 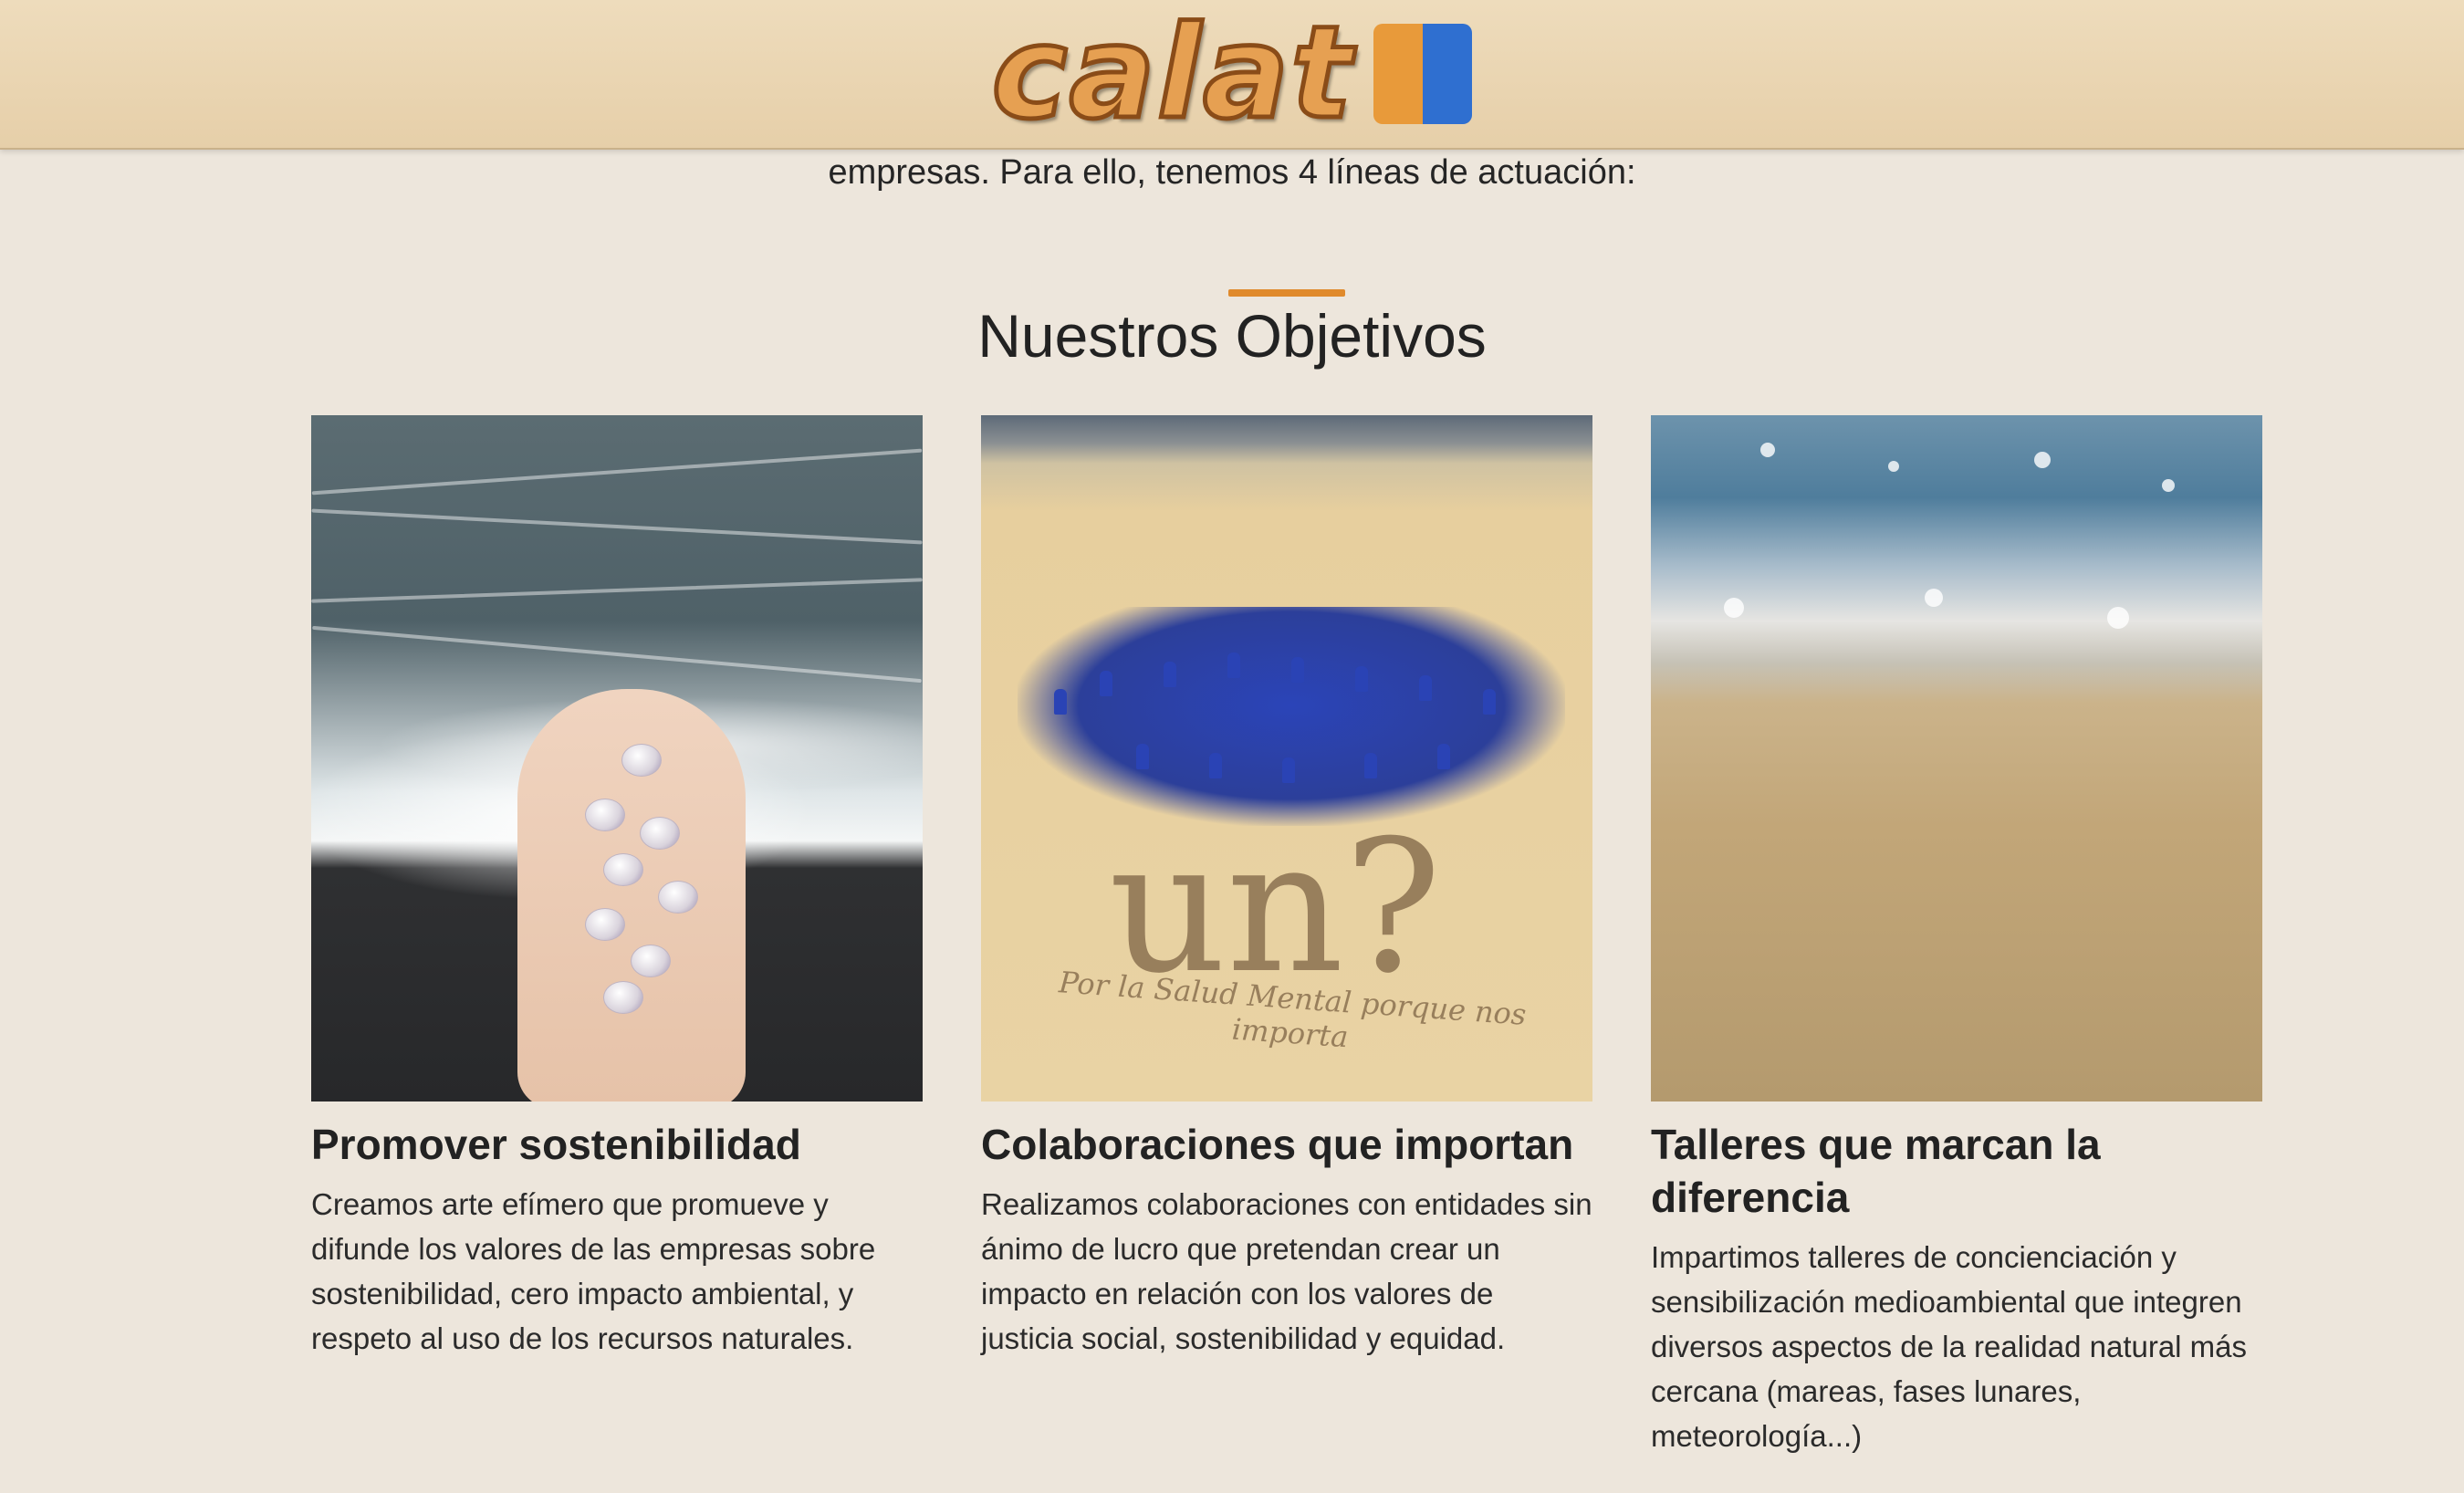 What do you see at coordinates (1423, 74) in the screenshot?
I see `logo-mark-icon` at bounding box center [1423, 74].